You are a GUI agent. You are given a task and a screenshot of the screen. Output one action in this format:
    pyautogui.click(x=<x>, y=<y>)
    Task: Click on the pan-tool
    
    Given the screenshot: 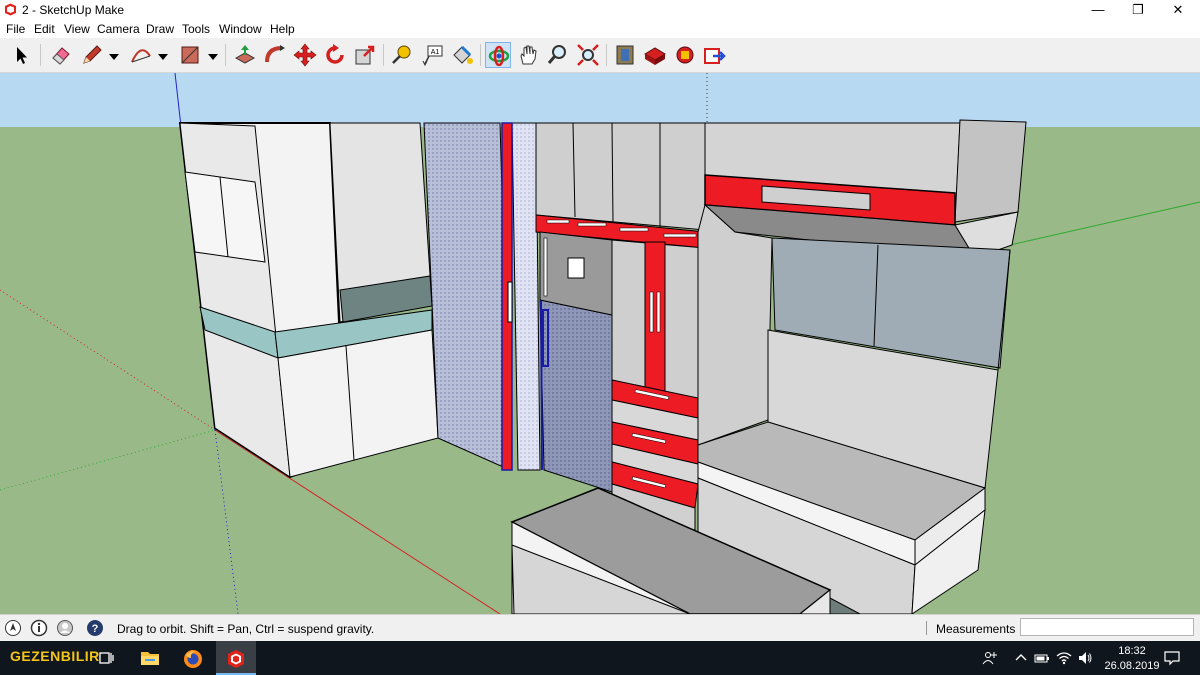 What is the action you would take?
    pyautogui.click(x=528, y=55)
    